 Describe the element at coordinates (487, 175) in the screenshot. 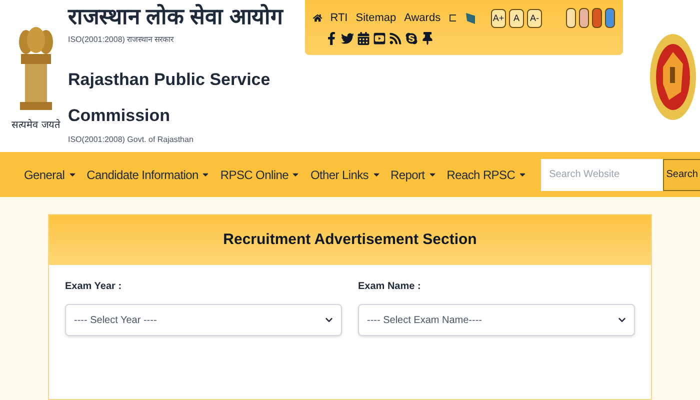

I see `nav-menu-item: Reach RPSC` at that location.